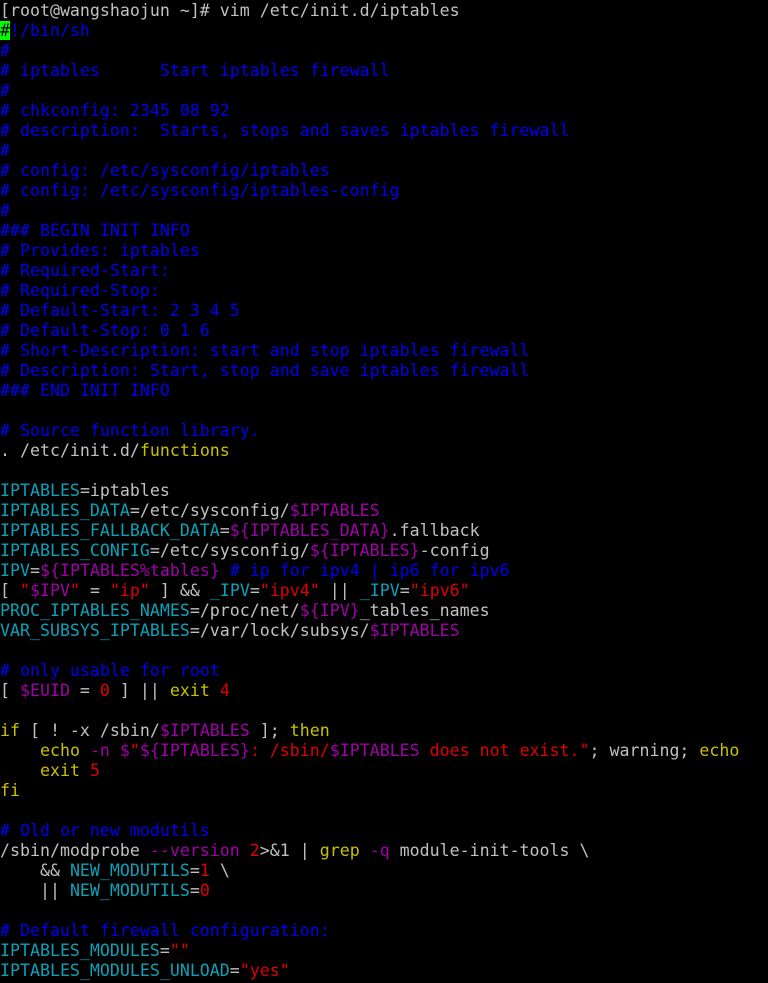  I want to click on code-token-comment: !/bin/sh, so click(50, 30).